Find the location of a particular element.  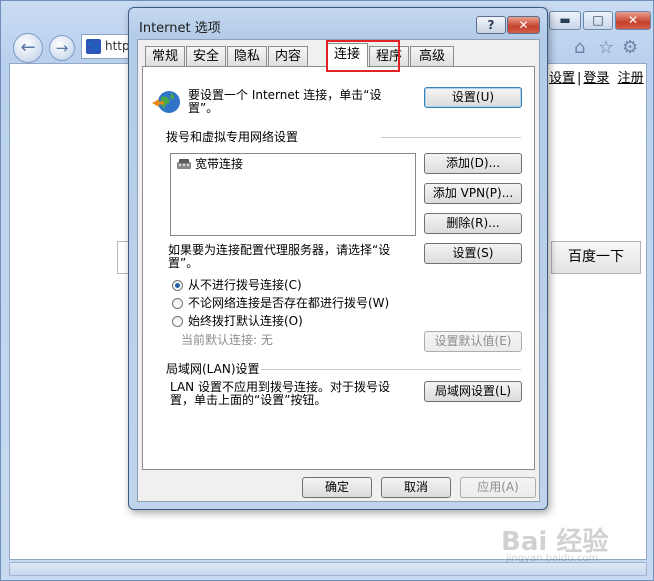

radio-never-dial-label: 从不进行拨号连接(C) is located at coordinates (245, 285).